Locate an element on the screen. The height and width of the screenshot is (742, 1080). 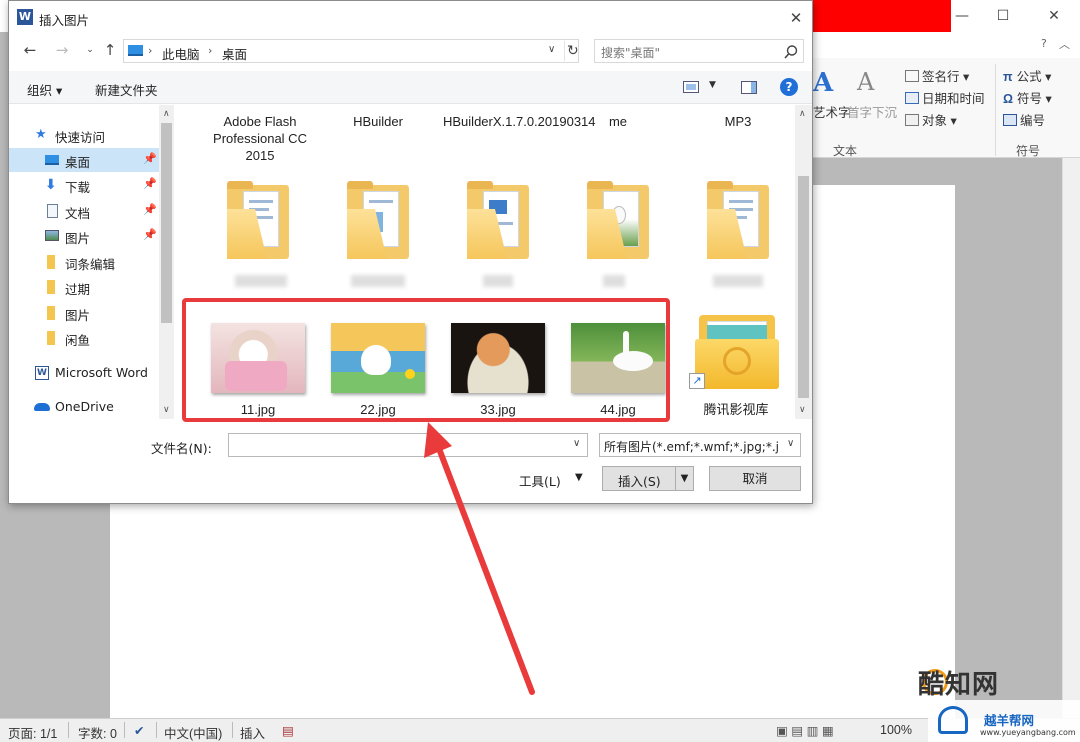
forward-arrow-icon: → is located at coordinates (62, 50).